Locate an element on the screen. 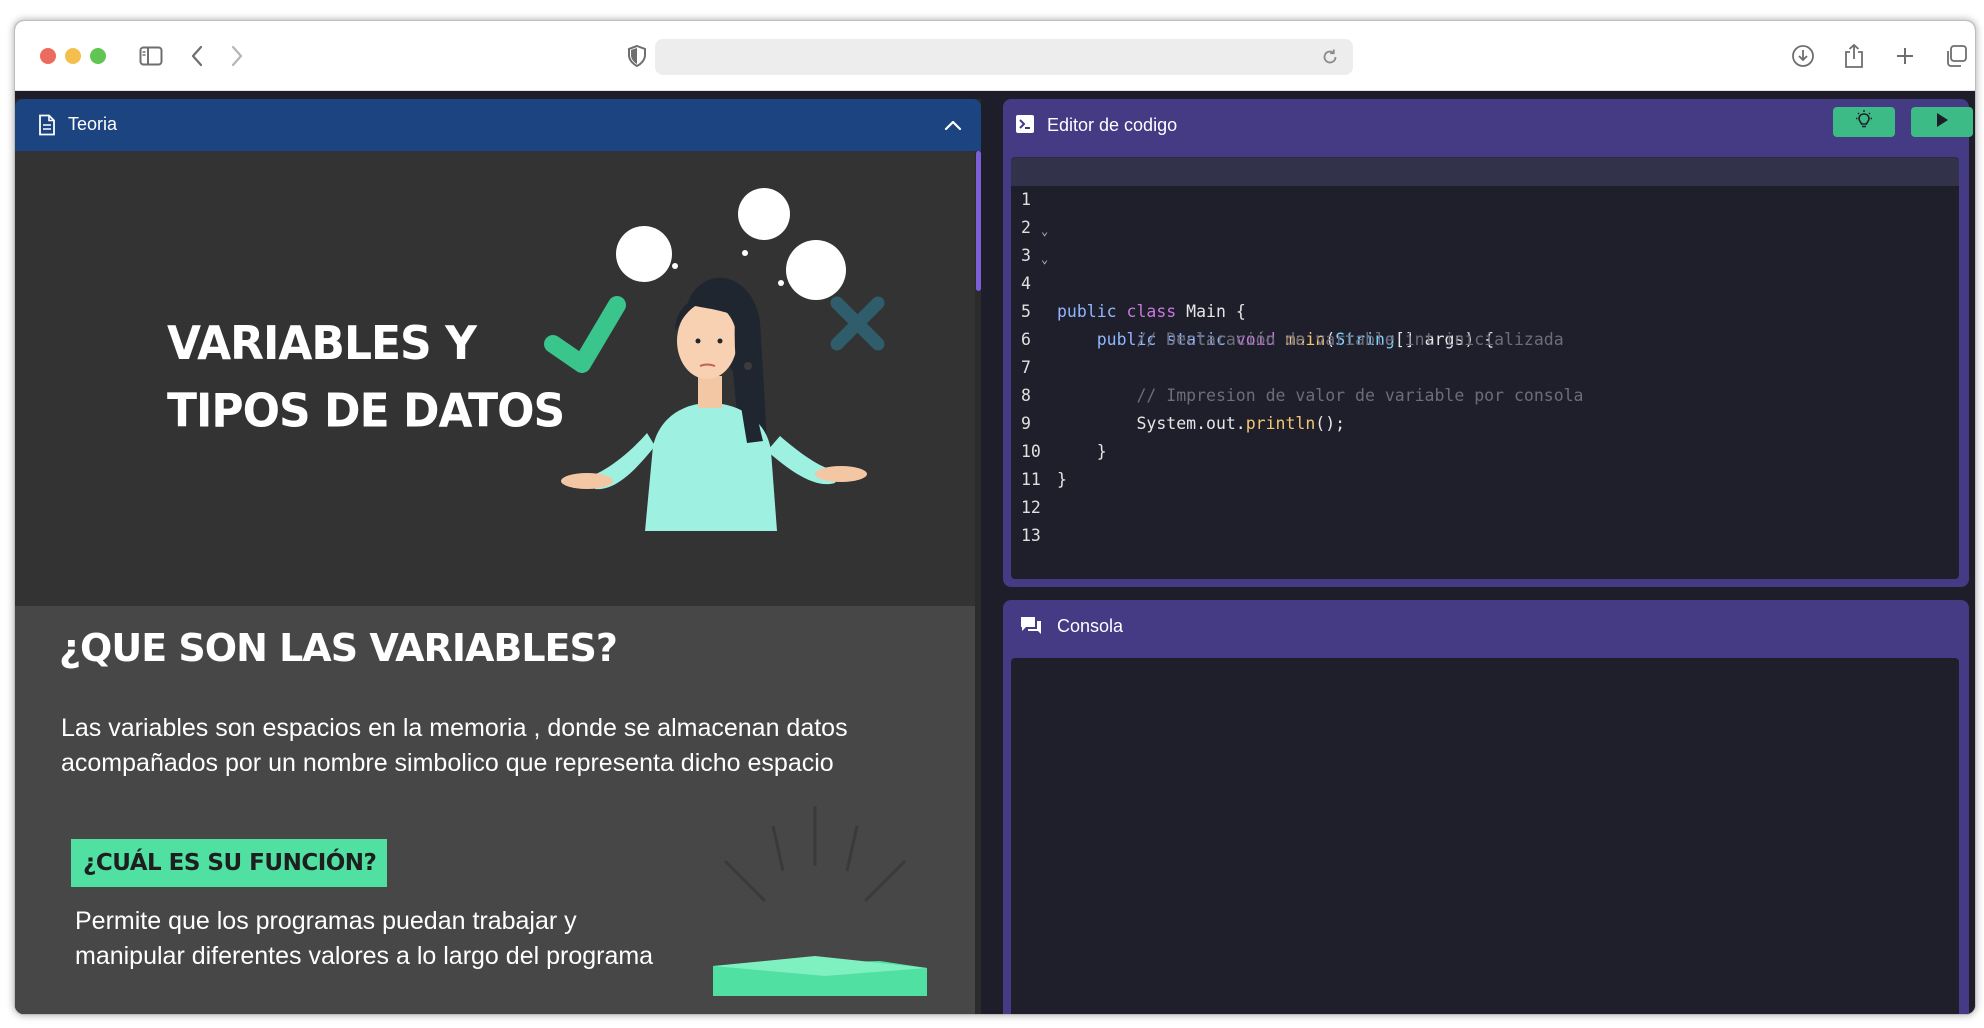 The image size is (1984, 1028). code-line: 13 is located at coordinates (1485, 519).